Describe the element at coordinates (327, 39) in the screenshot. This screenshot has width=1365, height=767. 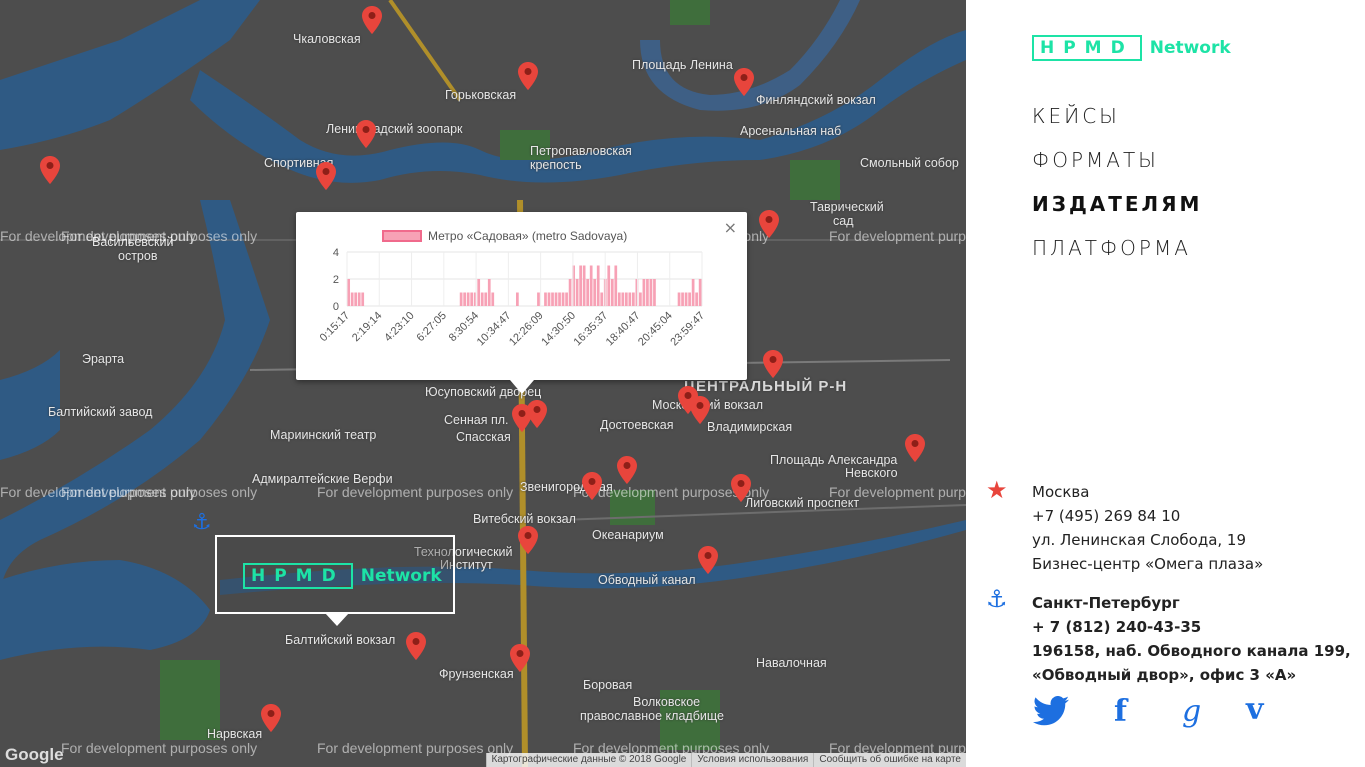
I see `map-label: Чкаловская` at that location.